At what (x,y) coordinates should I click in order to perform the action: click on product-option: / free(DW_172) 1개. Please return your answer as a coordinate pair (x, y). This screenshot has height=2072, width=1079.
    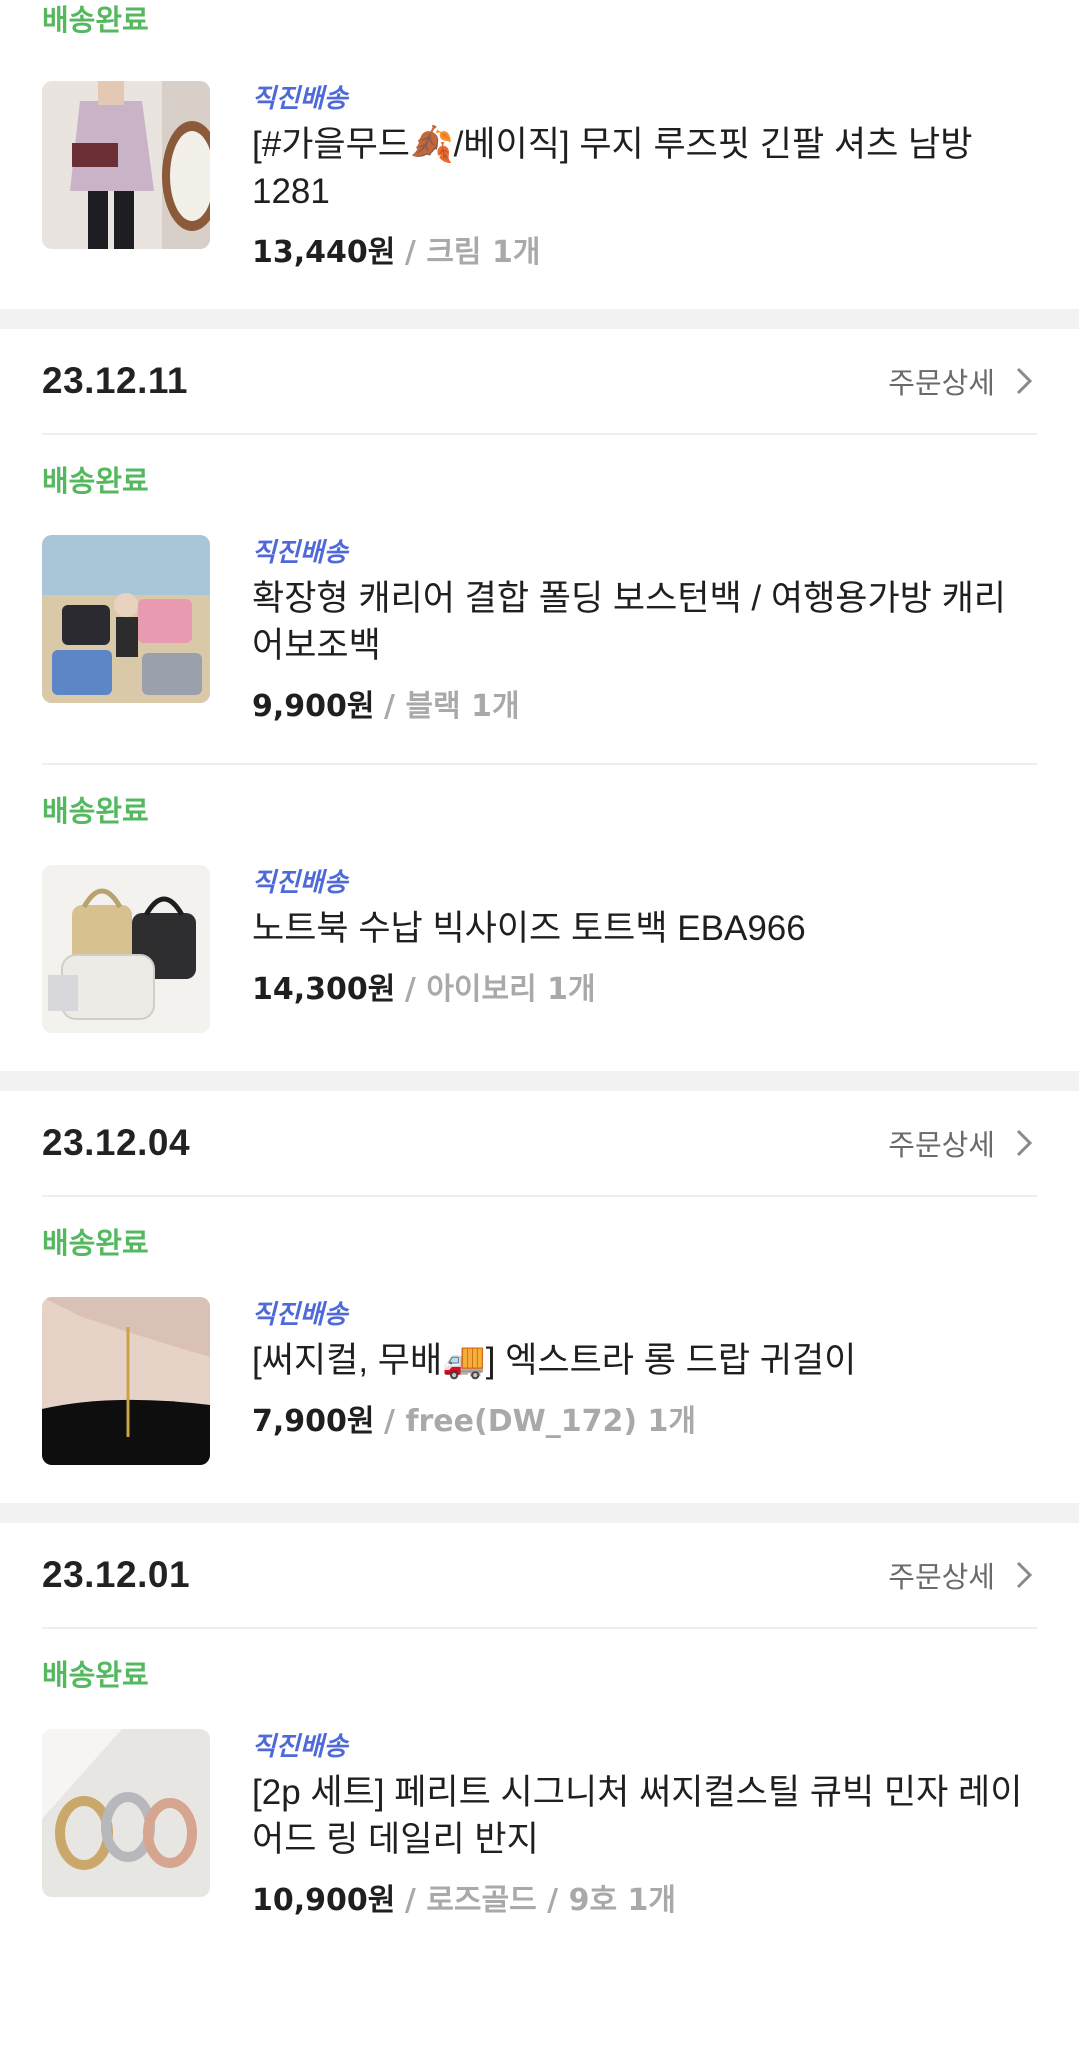
    Looking at the image, I should click on (540, 1421).